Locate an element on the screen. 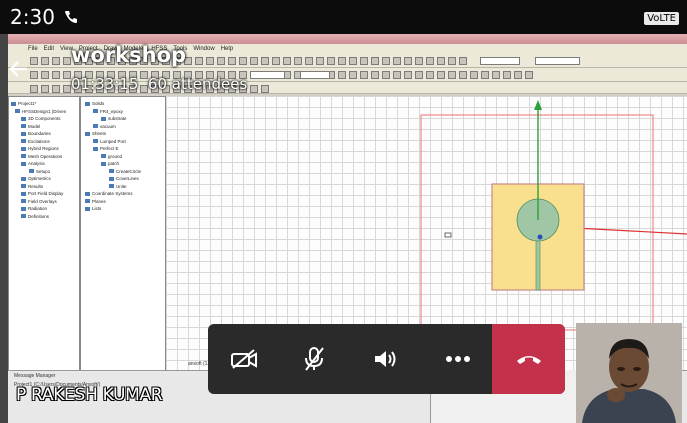  attendee-count: 60 attendees is located at coordinates (197, 84).